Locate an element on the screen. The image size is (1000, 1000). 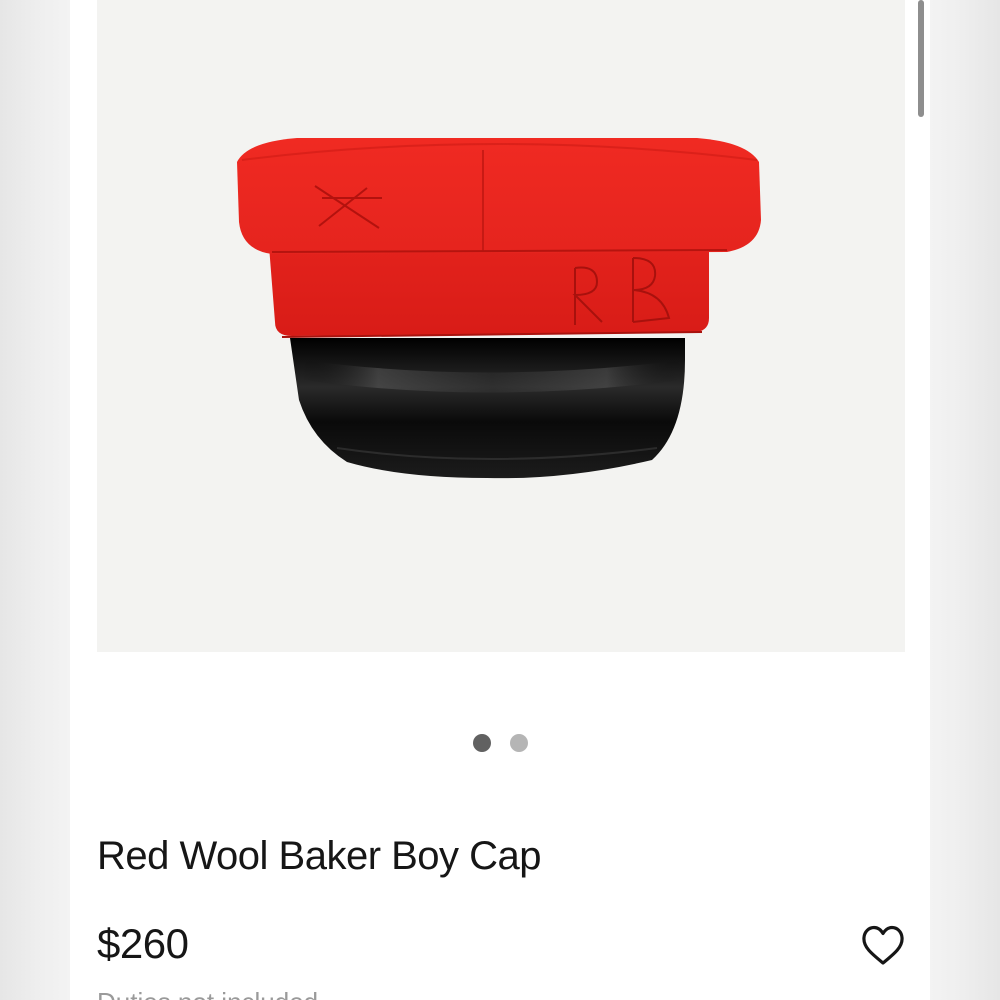
scrollbar-thumb is located at coordinates (921, 58).